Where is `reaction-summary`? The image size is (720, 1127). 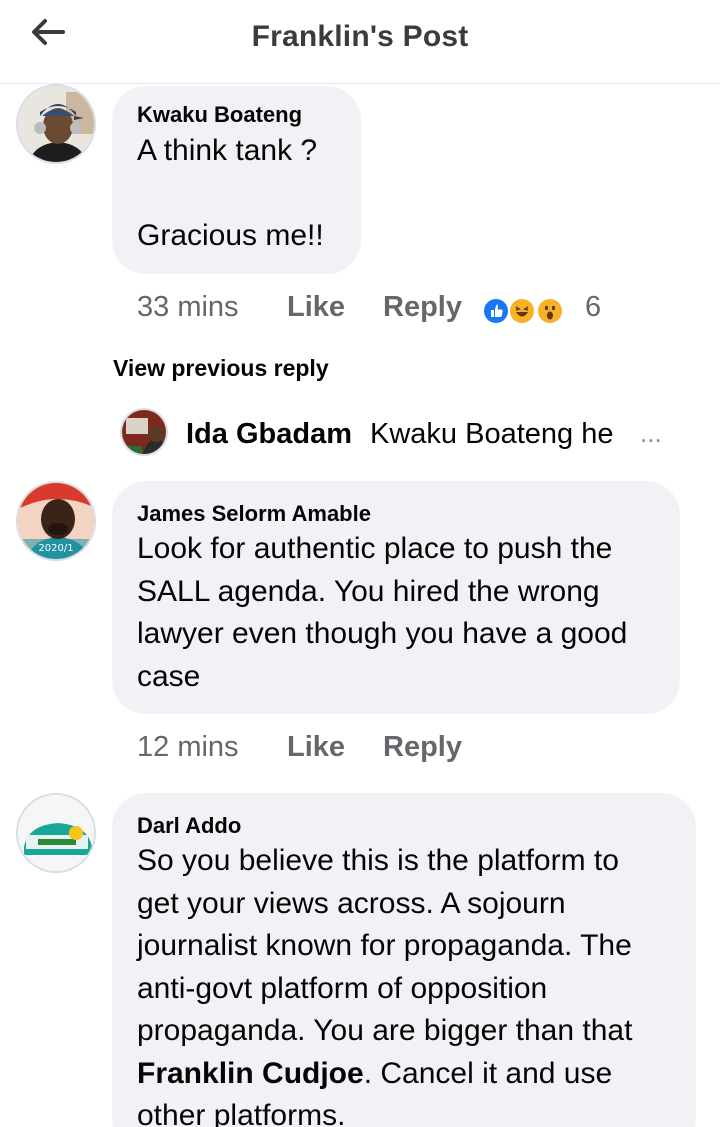 reaction-summary is located at coordinates (527, 312).